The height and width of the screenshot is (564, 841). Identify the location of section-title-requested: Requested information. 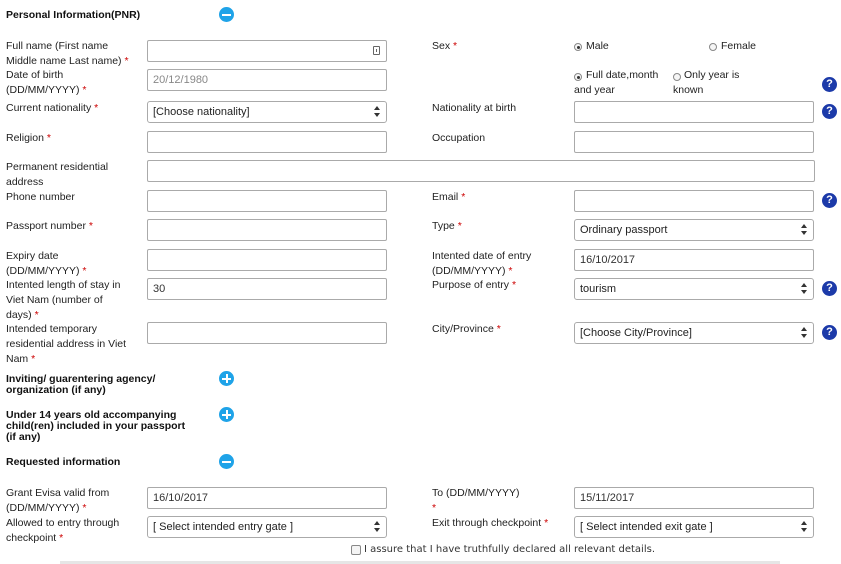
(63, 462).